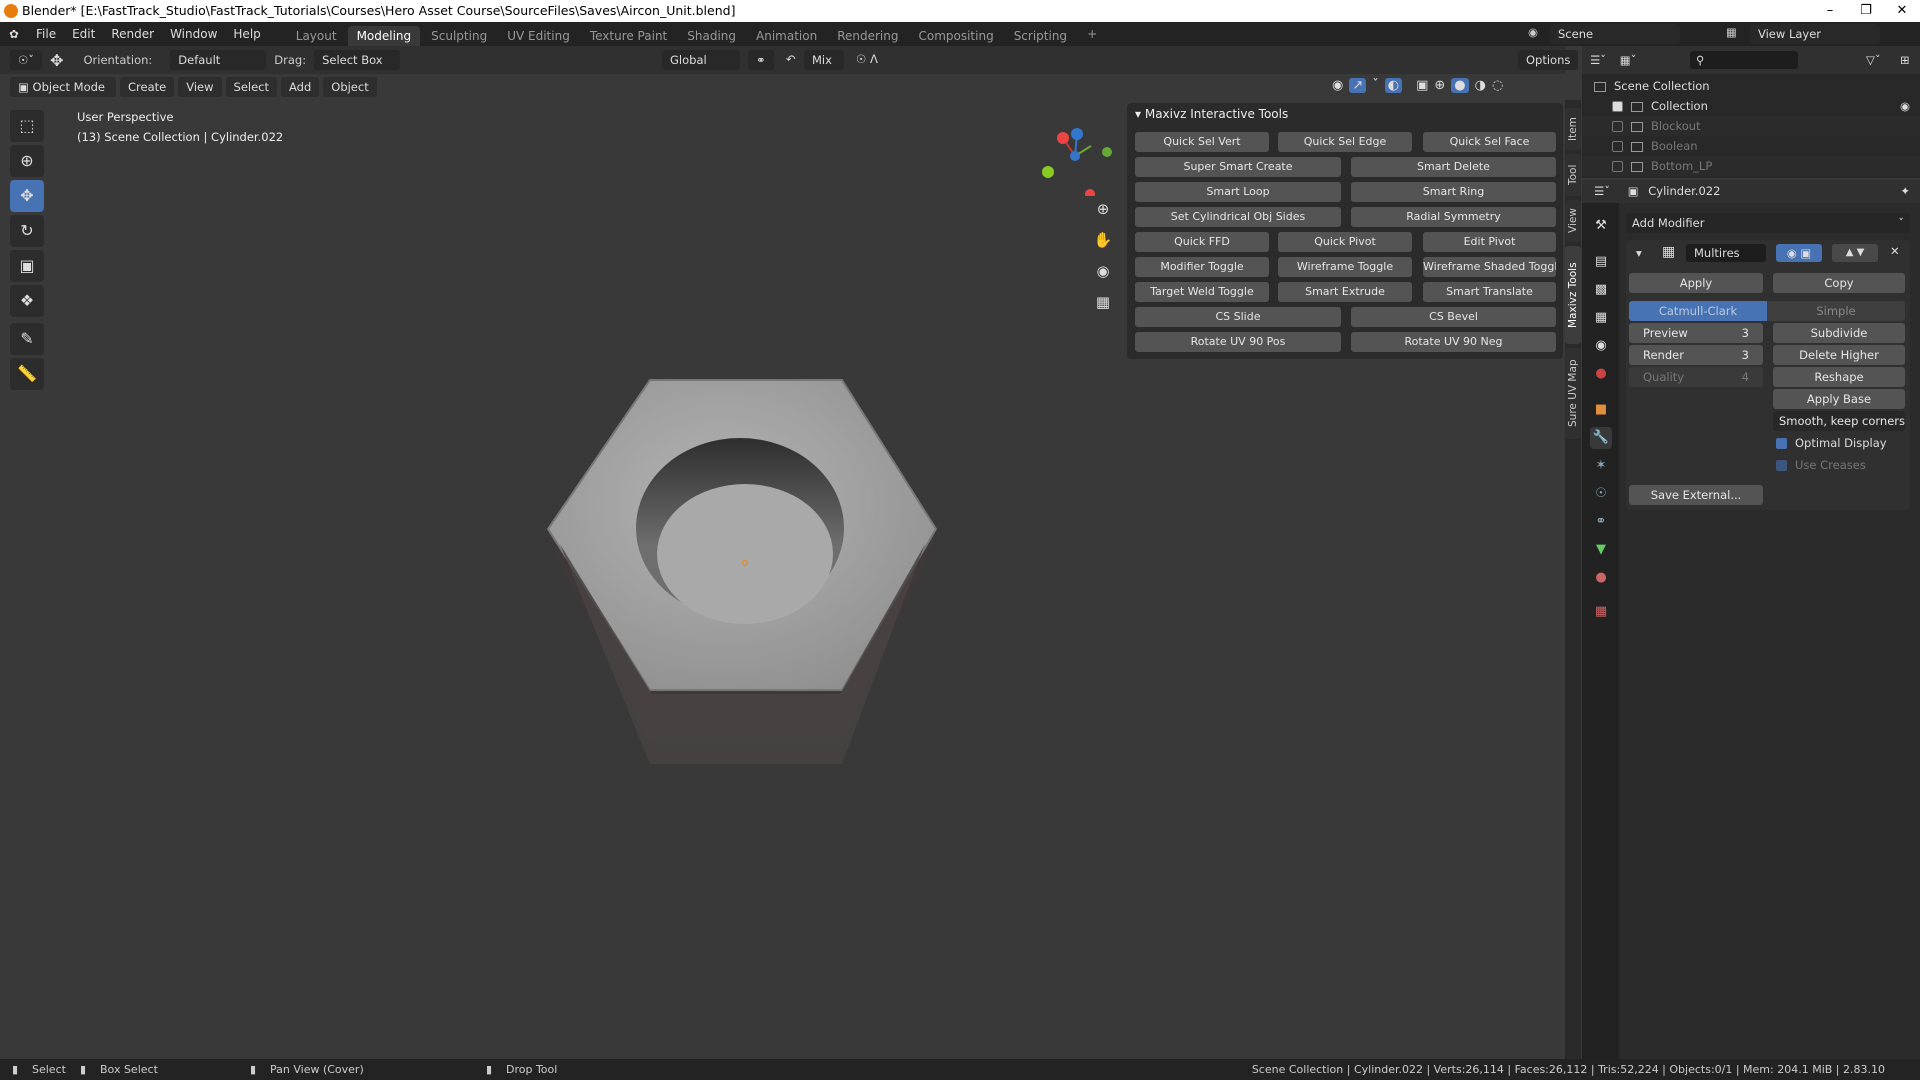  I want to click on menu-window: Window, so click(193, 34).